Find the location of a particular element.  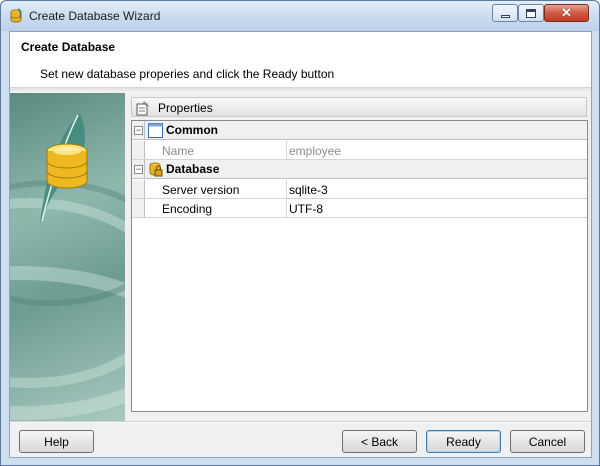

property-value-server-version: sqlite-3 is located at coordinates (308, 190).